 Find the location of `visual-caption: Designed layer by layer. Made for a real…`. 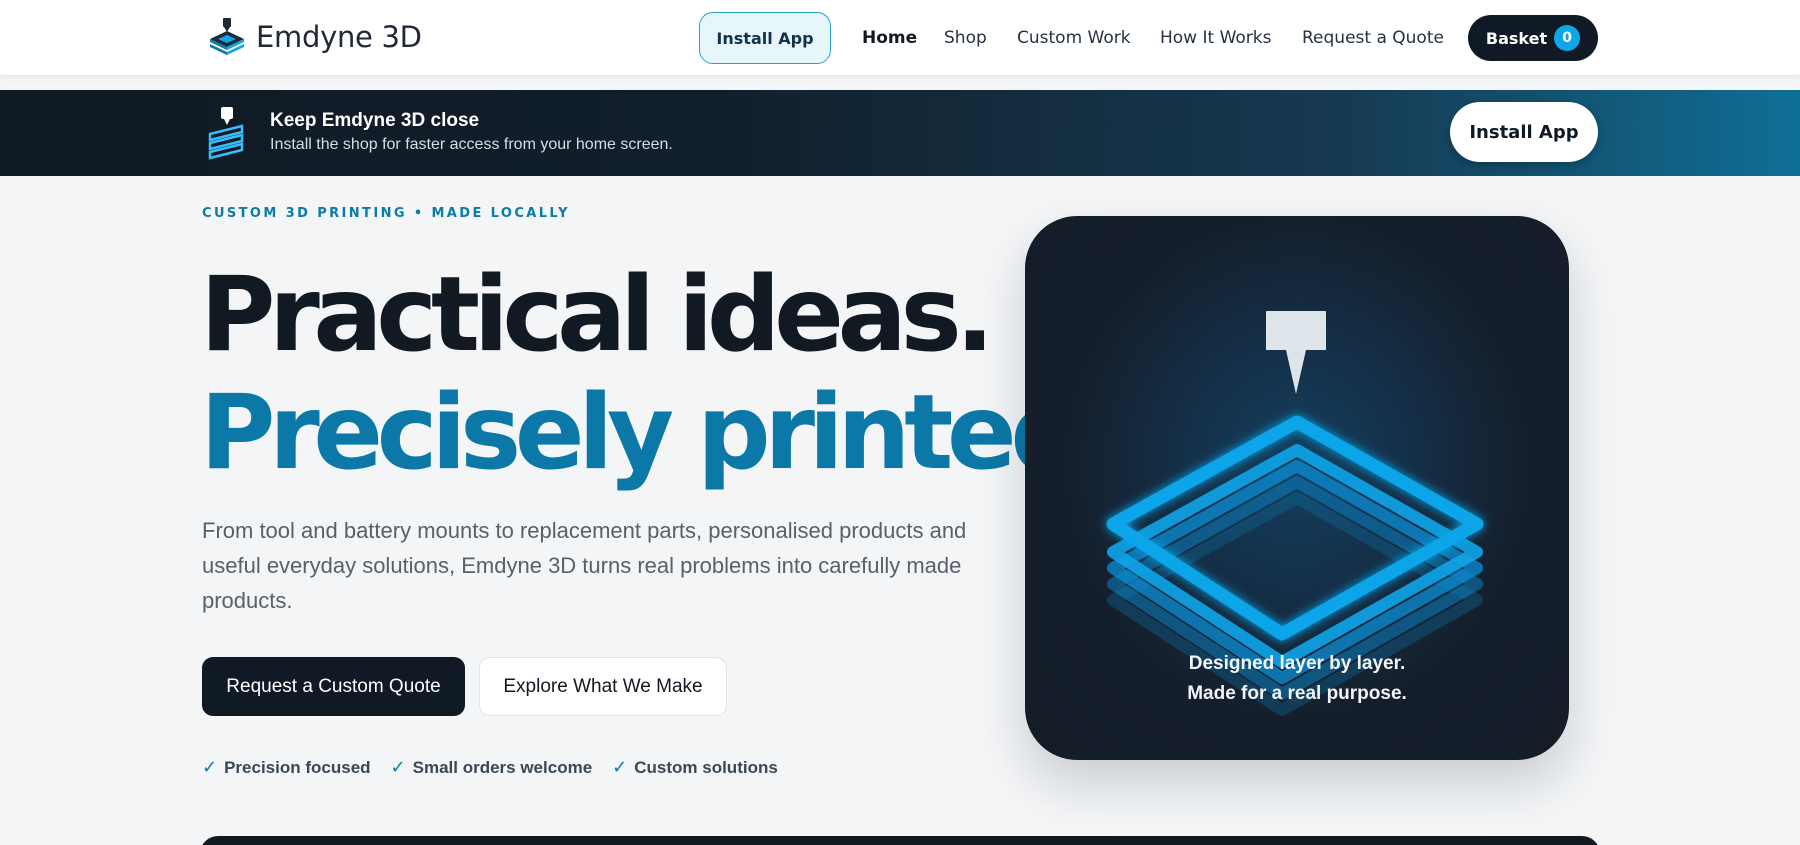

visual-caption: Designed layer by layer. Made for a real… is located at coordinates (1297, 679).